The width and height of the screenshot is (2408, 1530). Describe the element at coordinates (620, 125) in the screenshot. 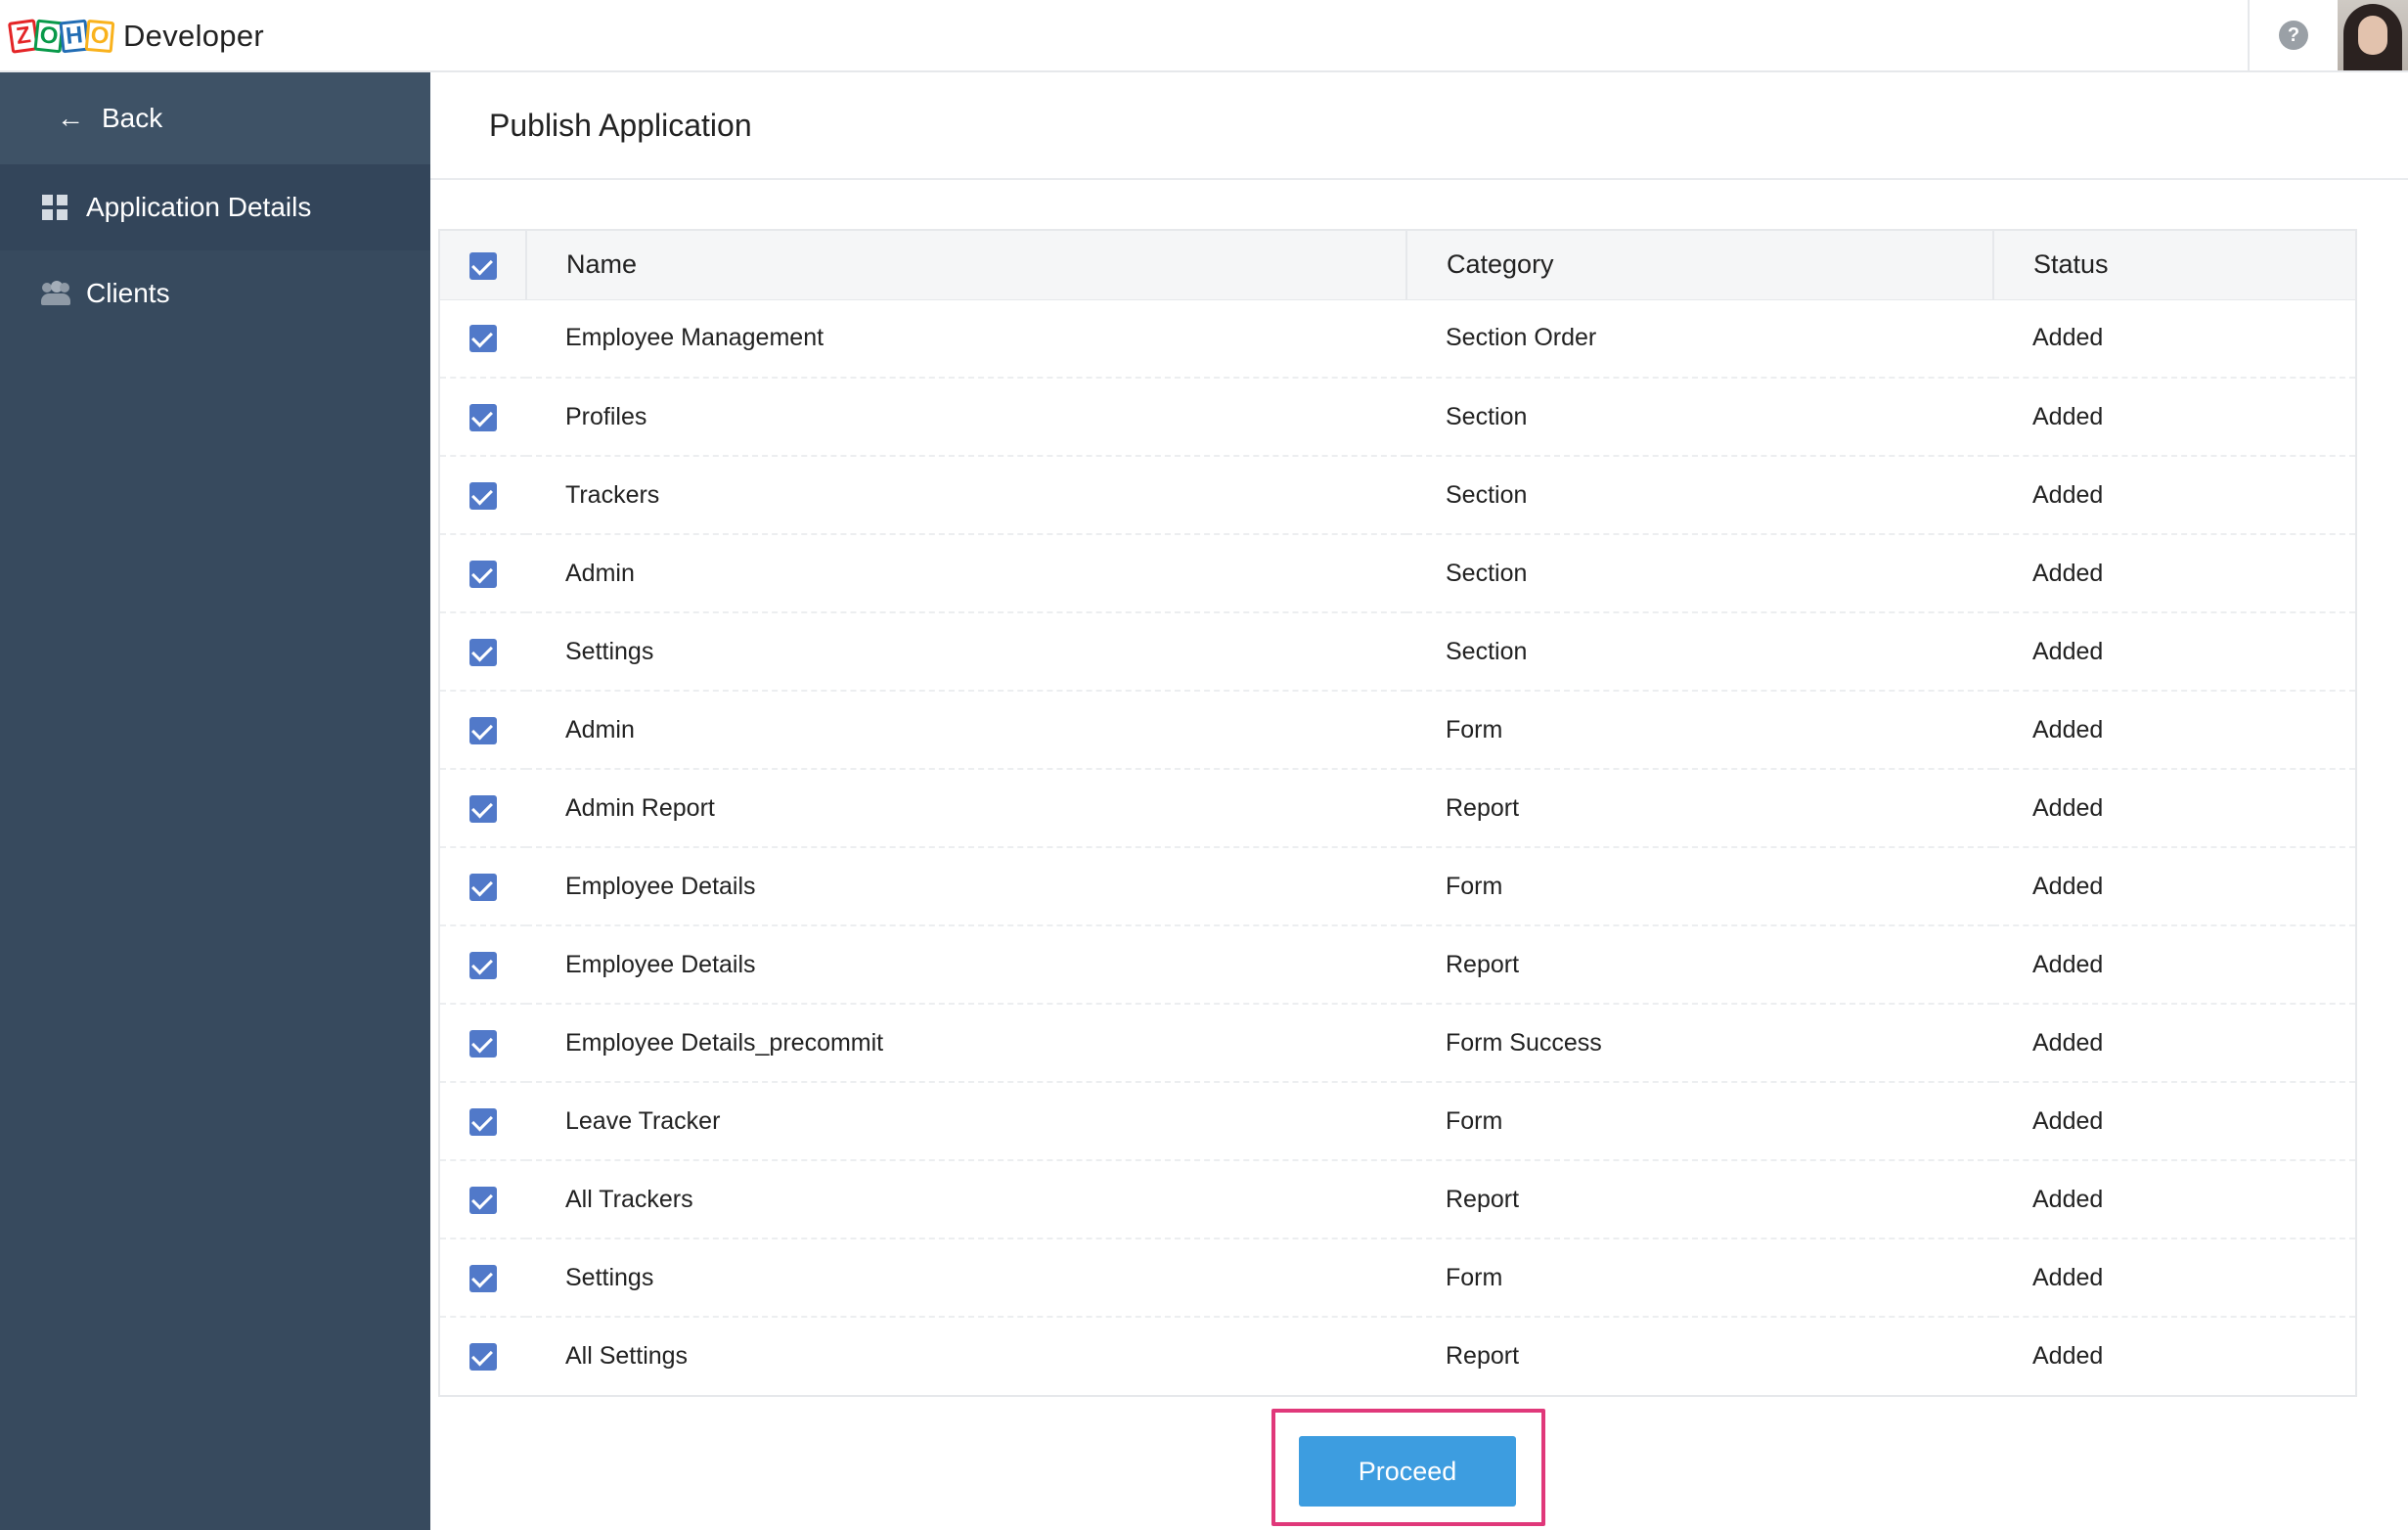

I see `page-title: Publish Application` at that location.